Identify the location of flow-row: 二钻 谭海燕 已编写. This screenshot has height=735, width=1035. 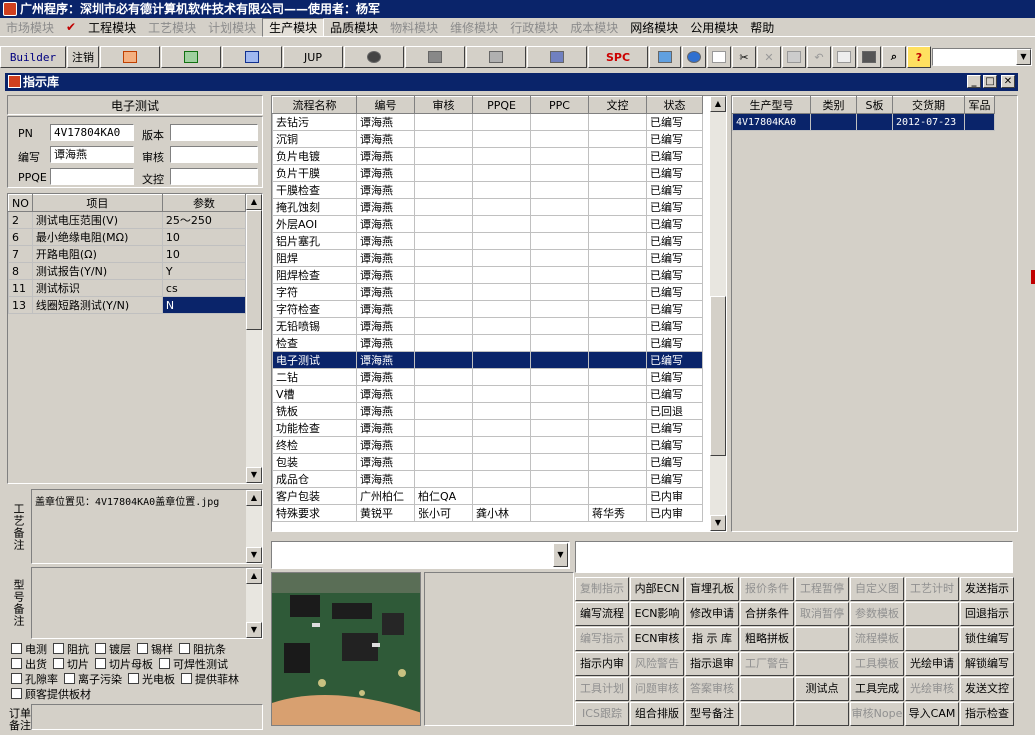
(487, 377).